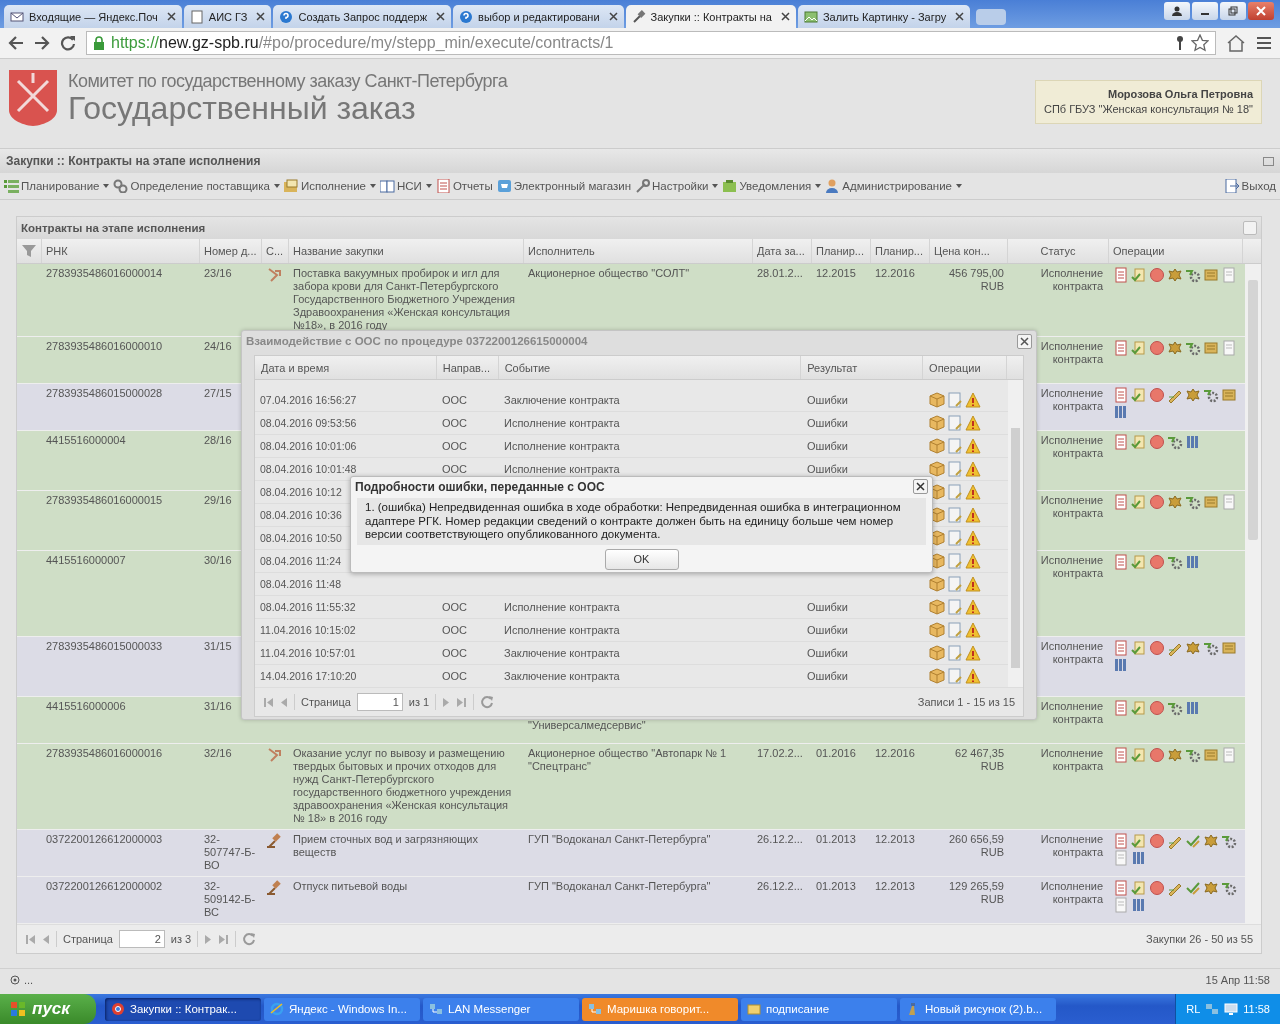  What do you see at coordinates (1264, 43) in the screenshot?
I see `menu-icon` at bounding box center [1264, 43].